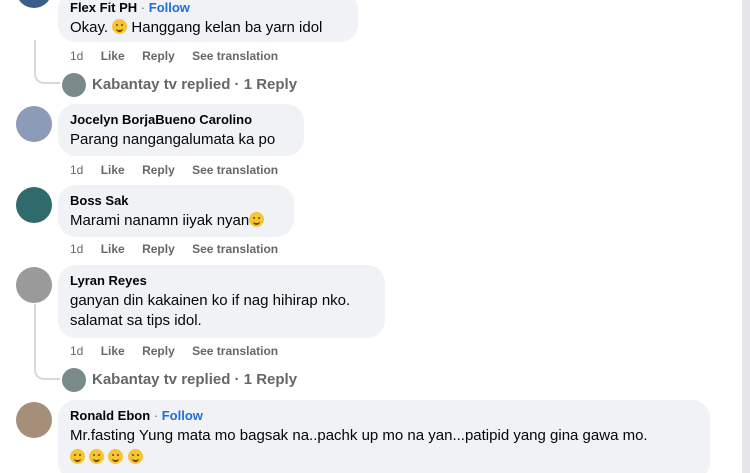  Describe the element at coordinates (110, 415) in the screenshot. I see `author-name: Ronald Ebon` at that location.